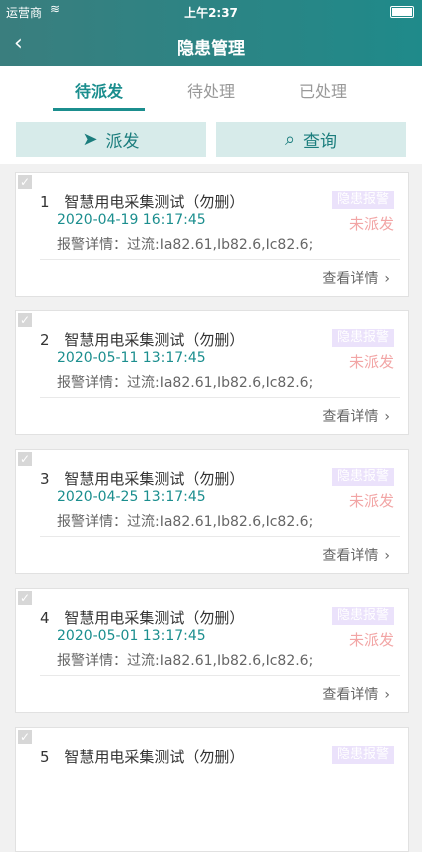 This screenshot has height=852, width=422. Describe the element at coordinates (45, 340) in the screenshot. I see `record-index: 2` at that location.